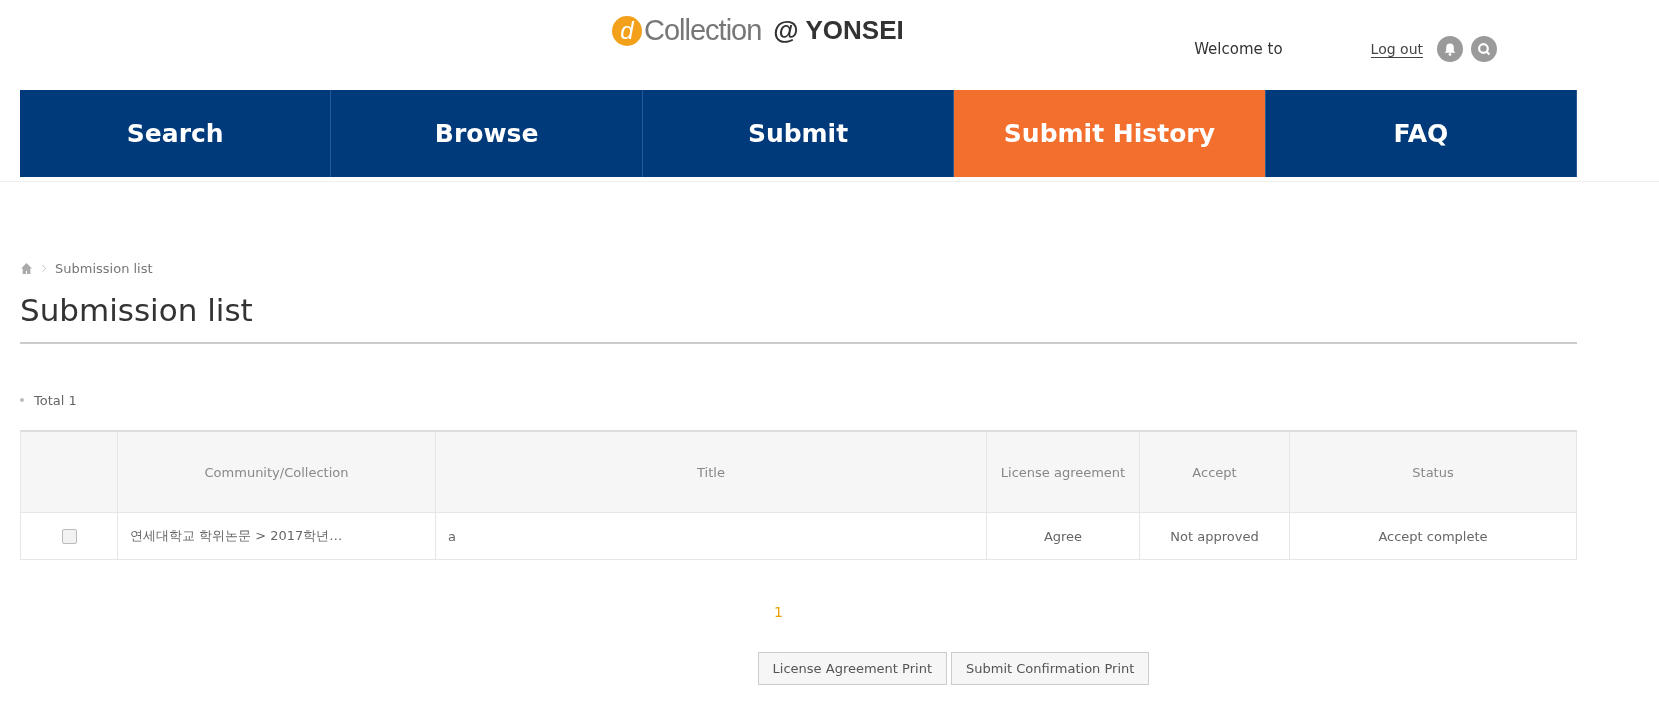 Image resolution: width=1659 pixels, height=728 pixels. Describe the element at coordinates (1484, 49) in the screenshot. I see `search-icon` at that location.